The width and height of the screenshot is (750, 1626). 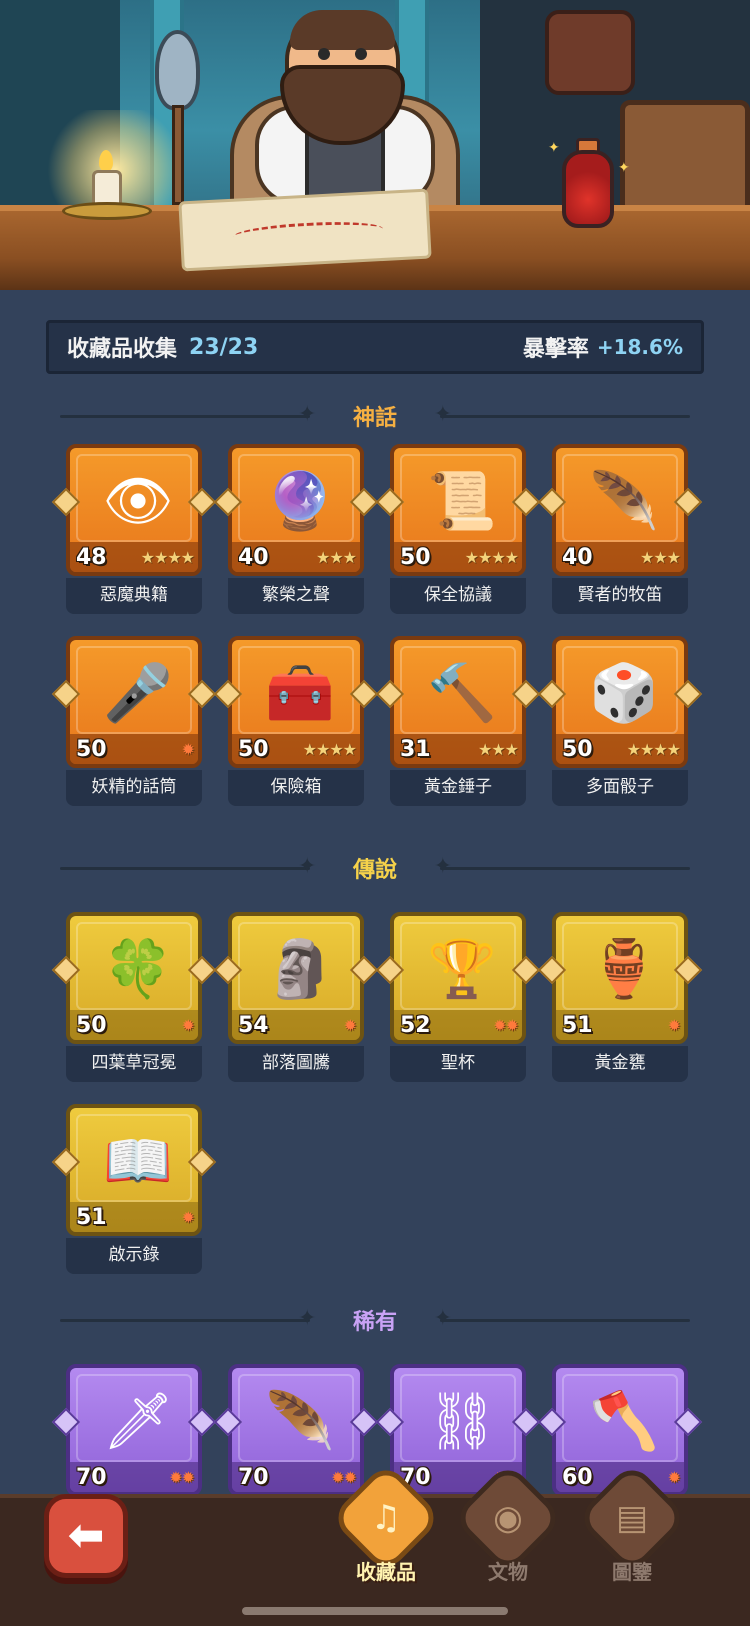 I want to click on collectible-card: 🏺 51 ✹ 黃金甕, so click(x=620, y=997).